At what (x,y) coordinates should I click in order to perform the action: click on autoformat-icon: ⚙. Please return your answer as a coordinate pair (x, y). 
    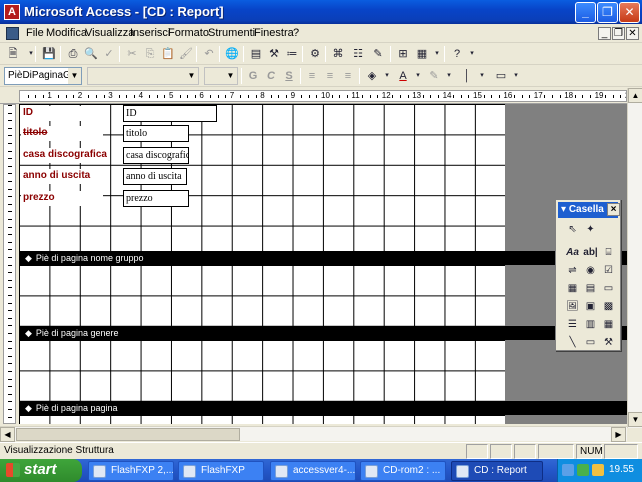
    Looking at the image, I should click on (315, 54).